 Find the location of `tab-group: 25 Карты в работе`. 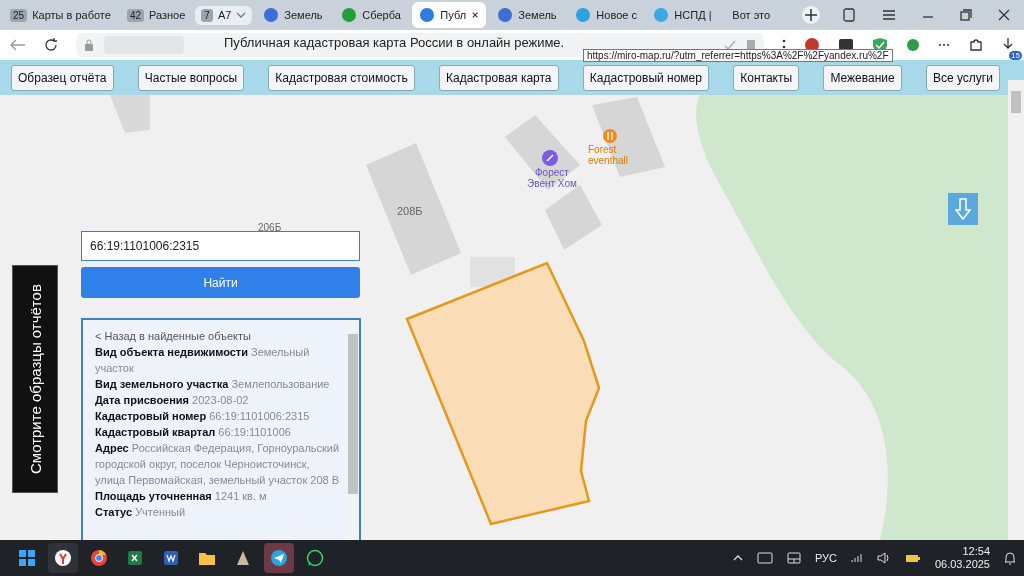

tab-group: 25 Карты в работе is located at coordinates (60, 15).